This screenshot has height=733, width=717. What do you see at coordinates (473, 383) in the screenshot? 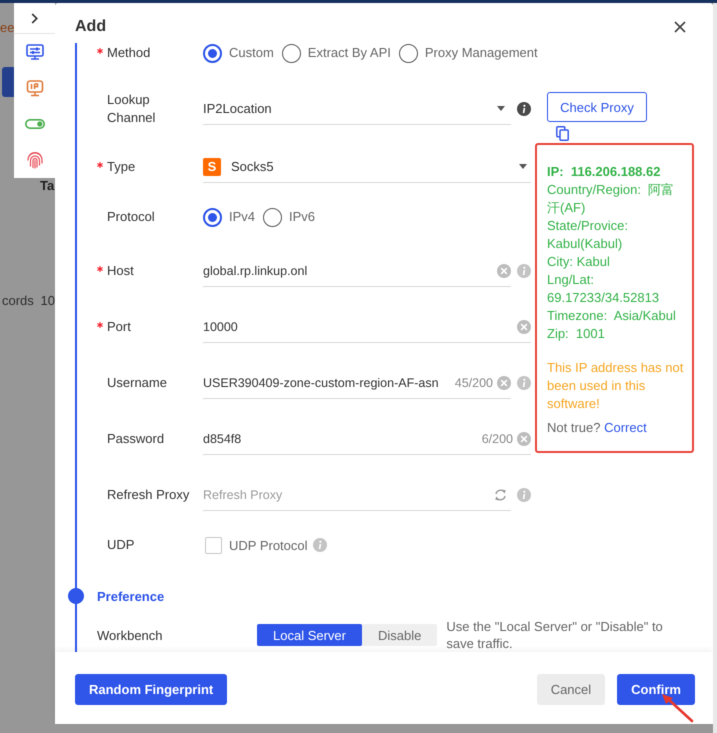
I see `character-count: 45/200` at bounding box center [473, 383].